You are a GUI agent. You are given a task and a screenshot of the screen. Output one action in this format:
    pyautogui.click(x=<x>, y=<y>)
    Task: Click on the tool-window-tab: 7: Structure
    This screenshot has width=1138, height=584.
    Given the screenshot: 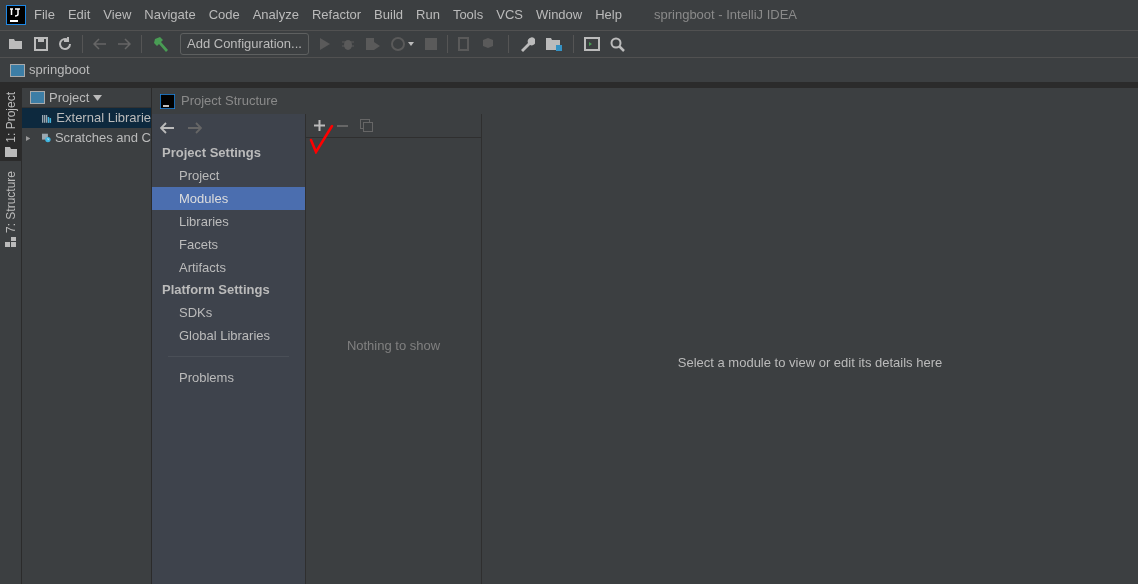 What is the action you would take?
    pyautogui.click(x=10, y=208)
    